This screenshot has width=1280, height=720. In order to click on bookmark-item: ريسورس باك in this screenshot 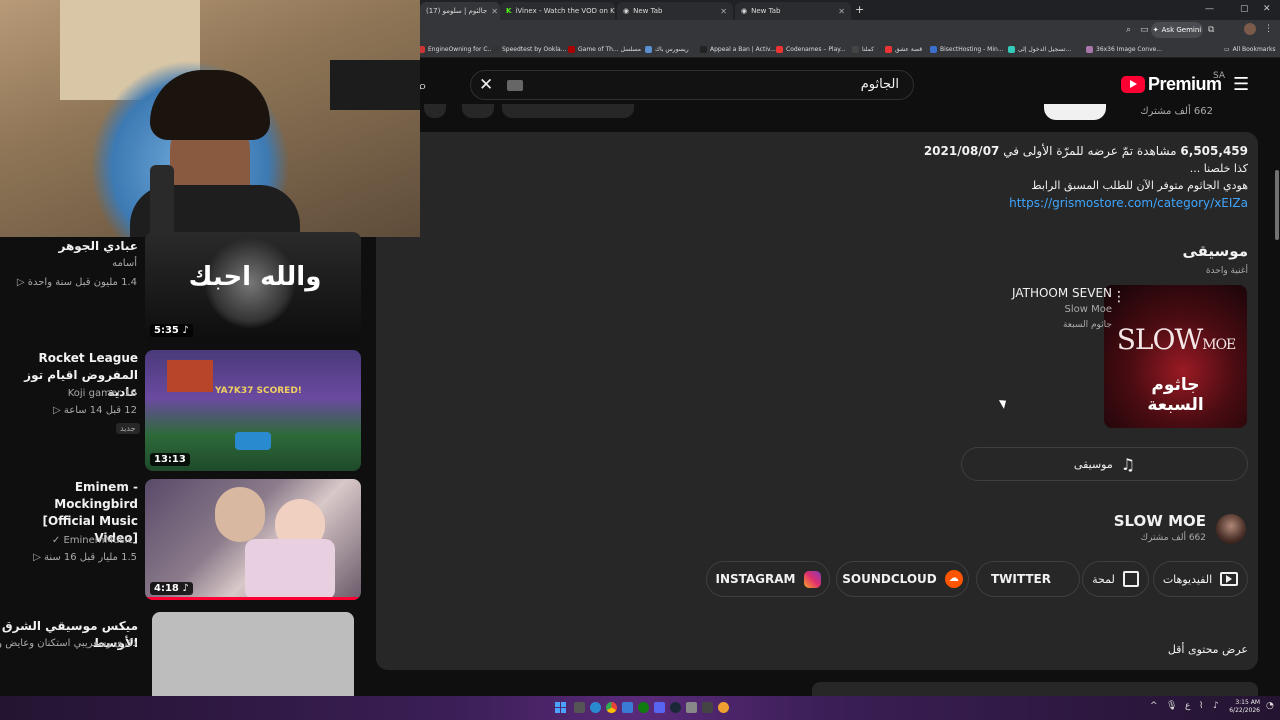, I will do `click(667, 49)`.